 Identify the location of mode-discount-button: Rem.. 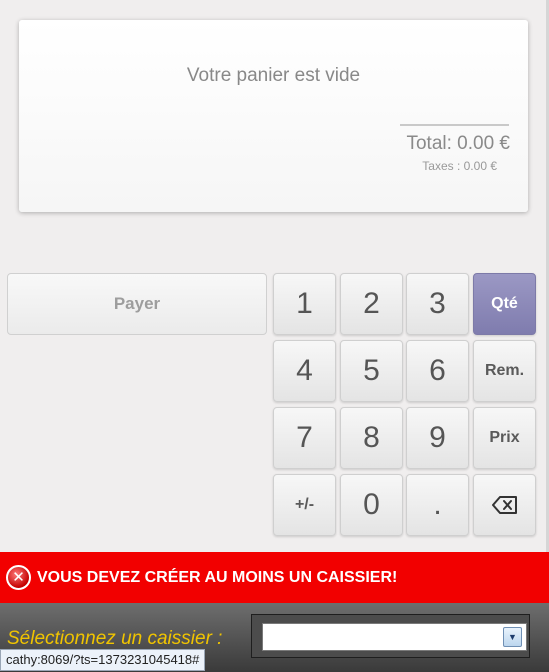
(504, 371).